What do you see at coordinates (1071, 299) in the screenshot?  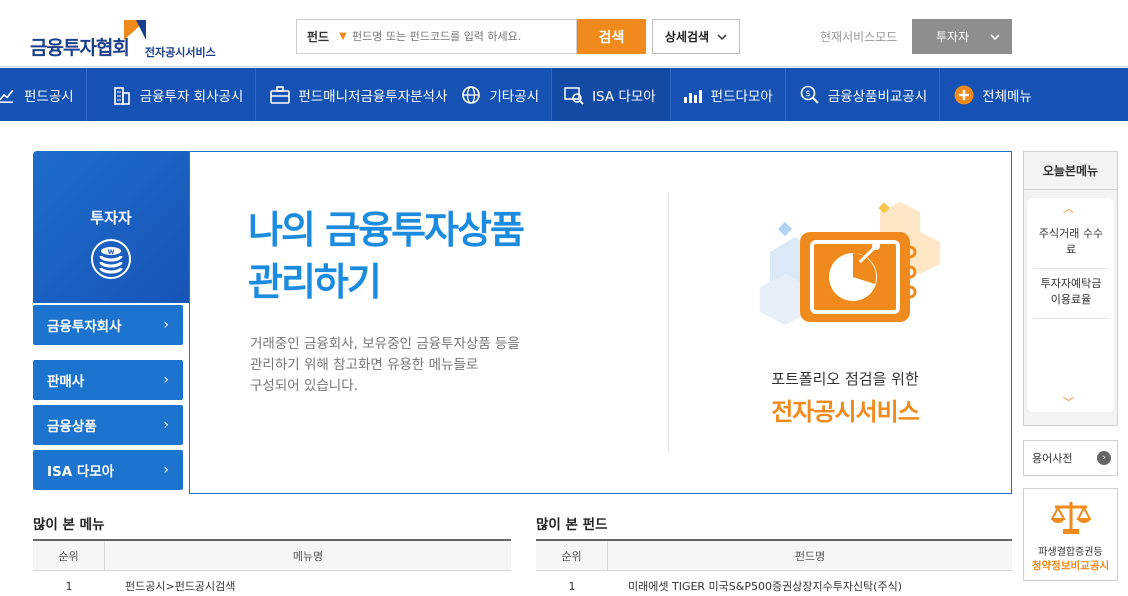 I see `recent-menu-item-line: 이용료율` at bounding box center [1071, 299].